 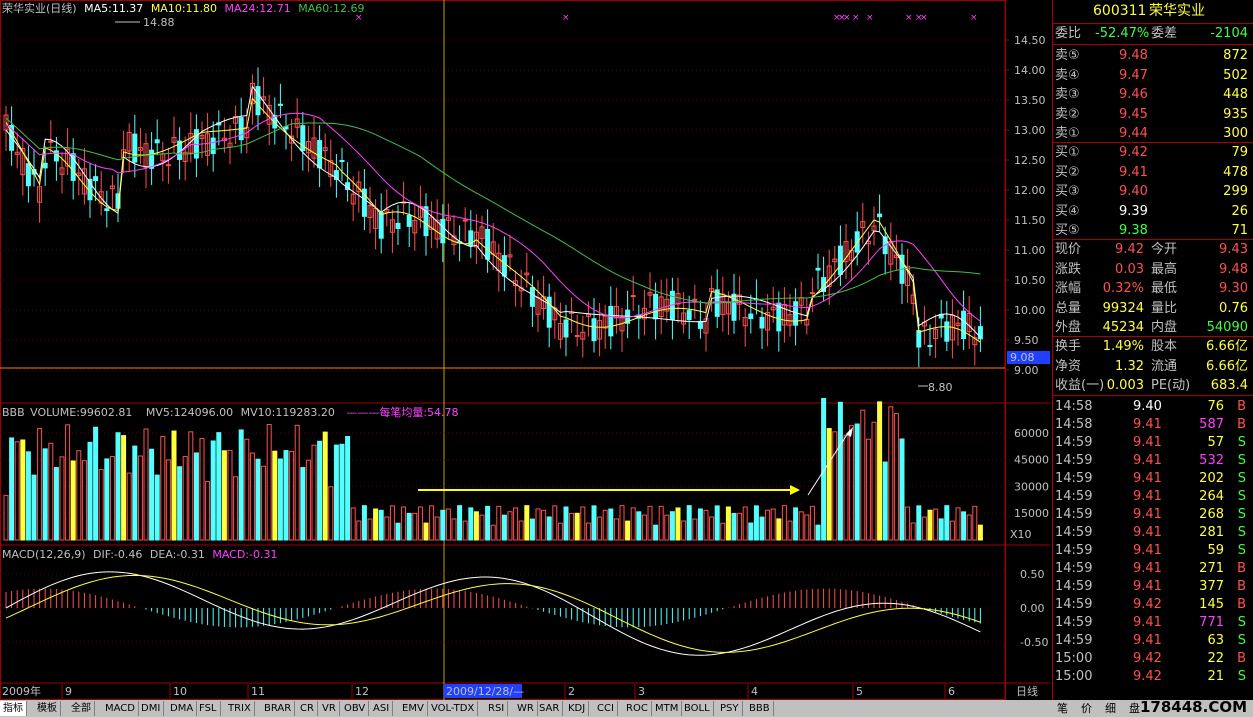 What do you see at coordinates (1110, 708) in the screenshot?
I see `panel-tab-2: 细` at bounding box center [1110, 708].